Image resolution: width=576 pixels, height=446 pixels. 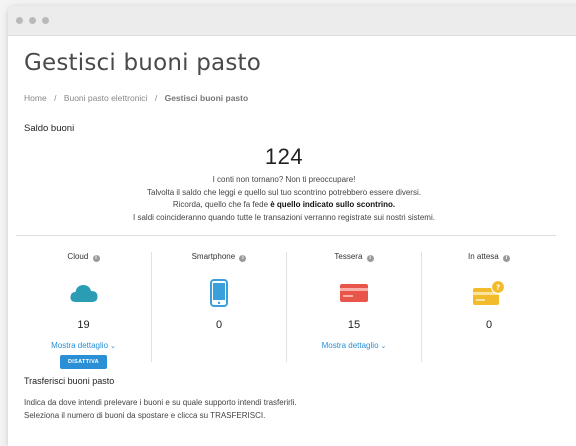 What do you see at coordinates (221, 204) in the screenshot?
I see `balance-note-text: Ricorda, quello che fa fede` at bounding box center [221, 204].